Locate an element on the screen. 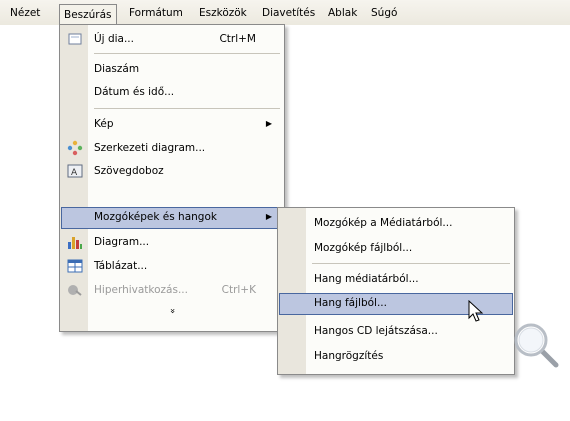 The image size is (570, 421). menu-item-picture: Kép ▶ is located at coordinates (172, 124).